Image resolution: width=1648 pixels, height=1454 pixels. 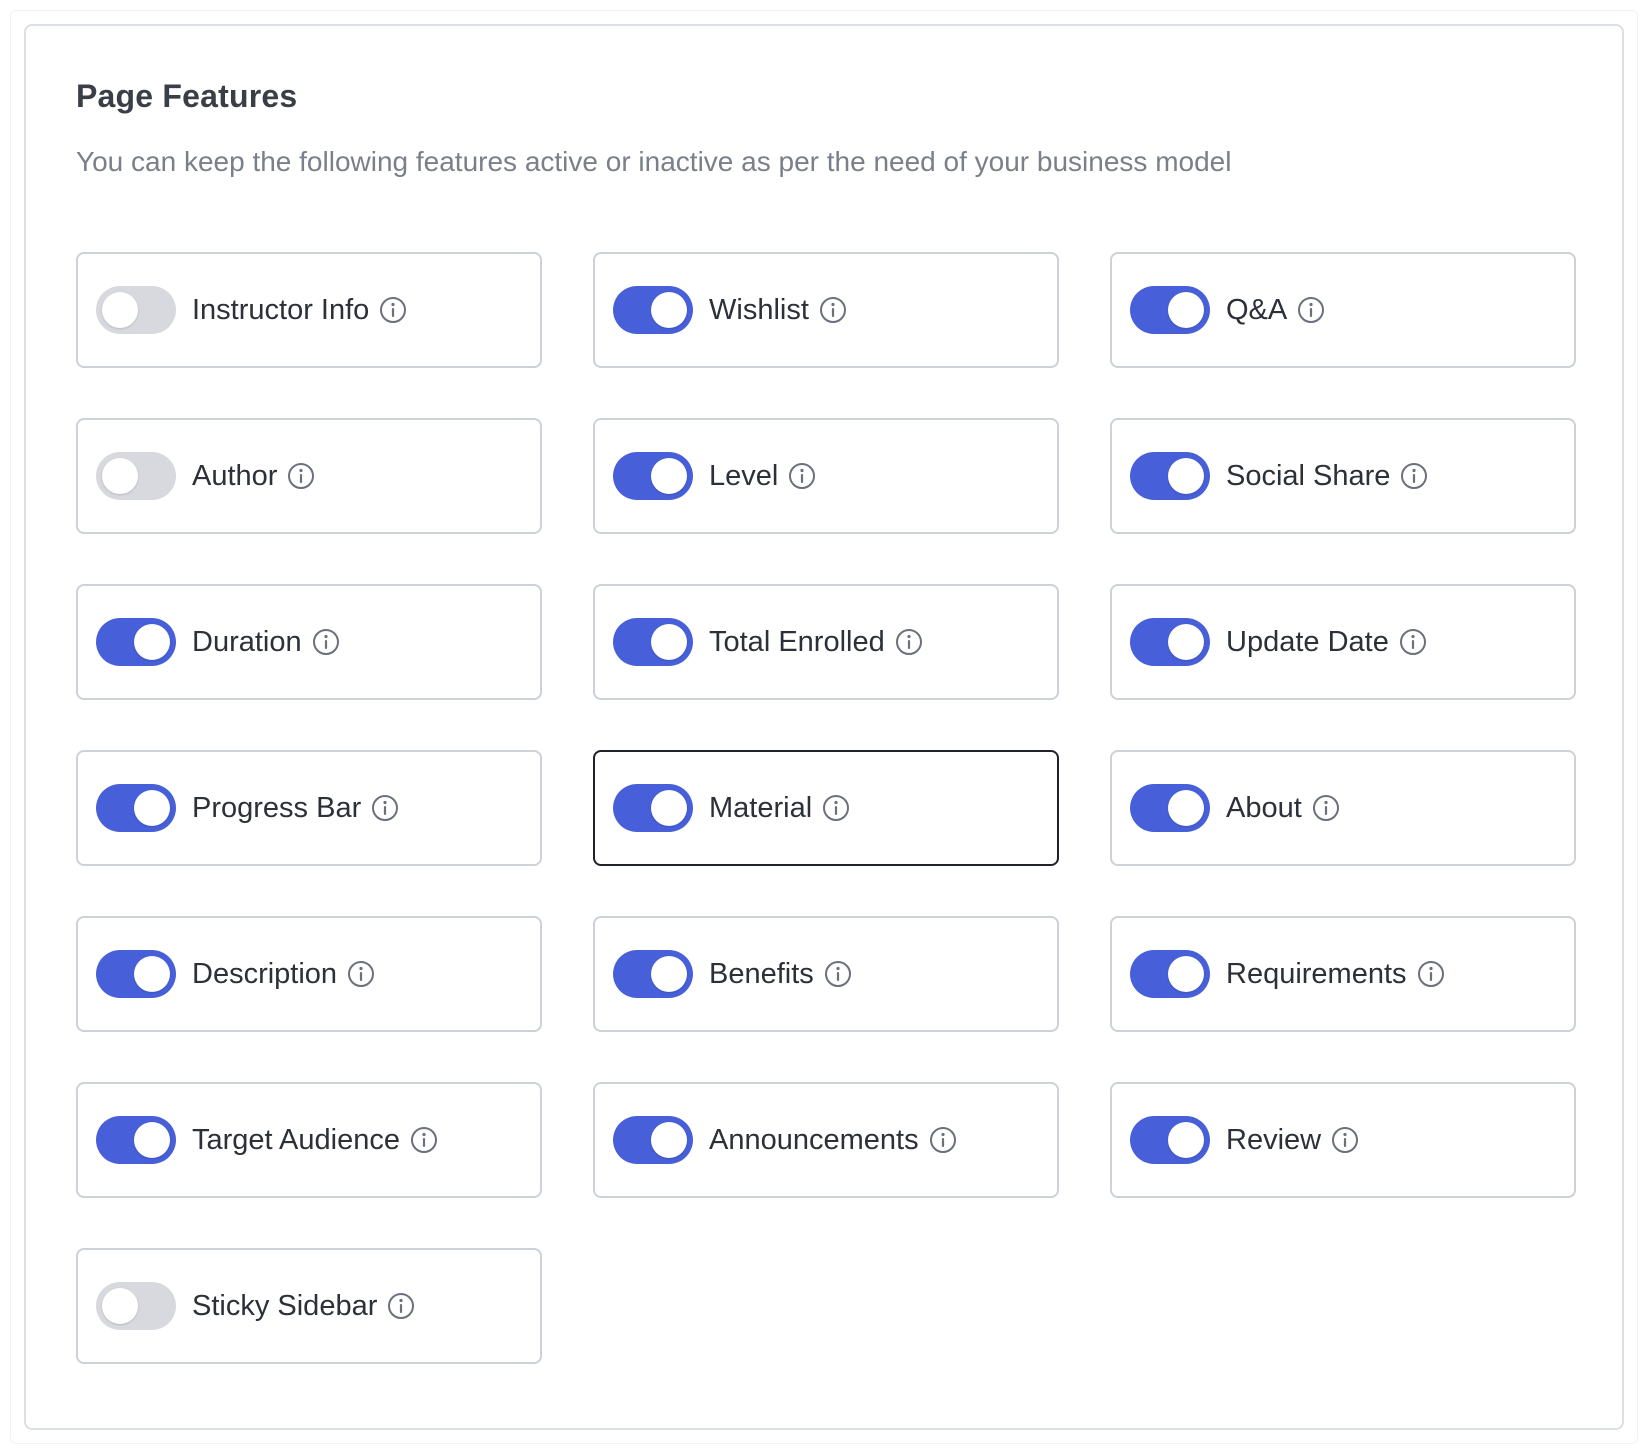 I want to click on feature-label: Q&A, so click(x=1257, y=309).